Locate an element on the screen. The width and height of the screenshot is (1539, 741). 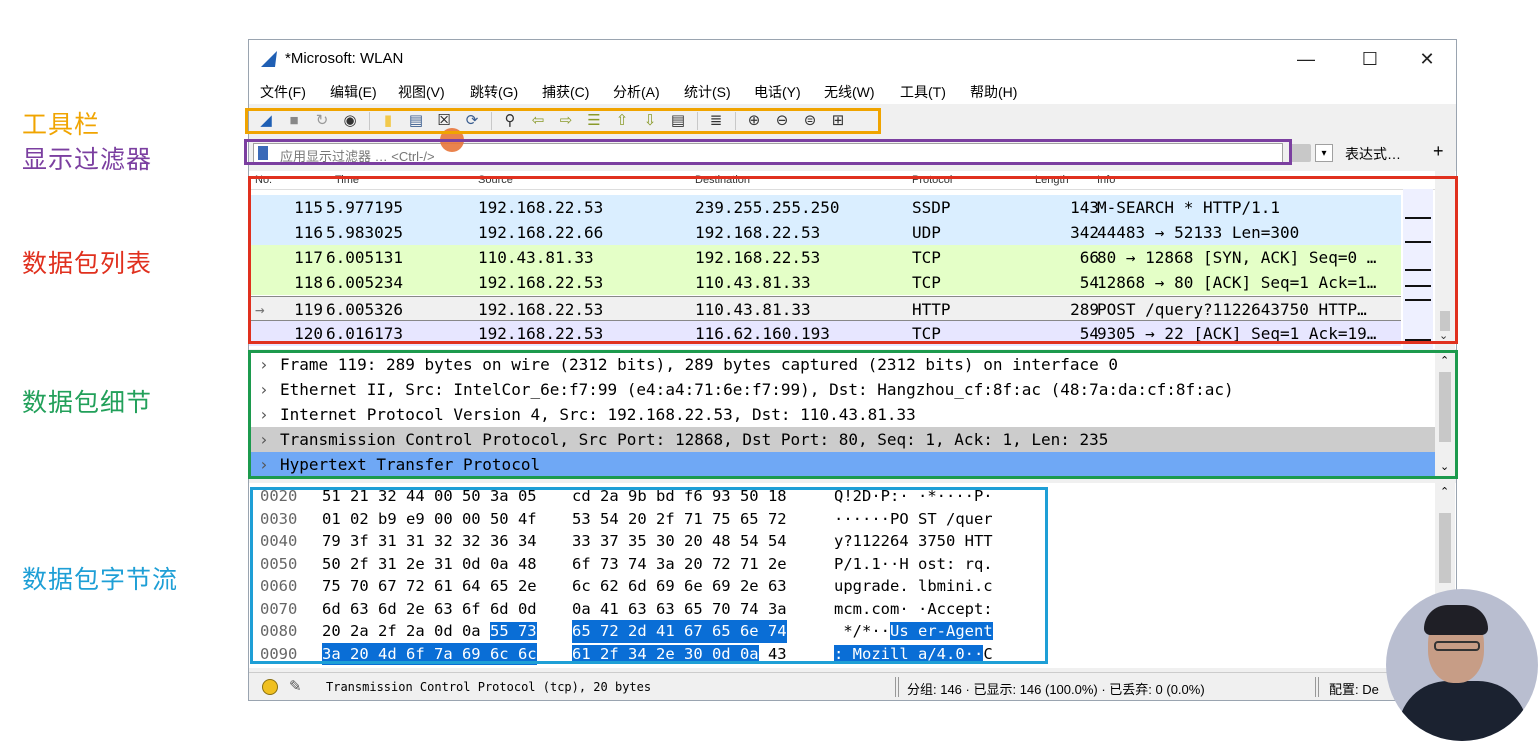
annotation-box-packet-details is located at coordinates (853, 414).